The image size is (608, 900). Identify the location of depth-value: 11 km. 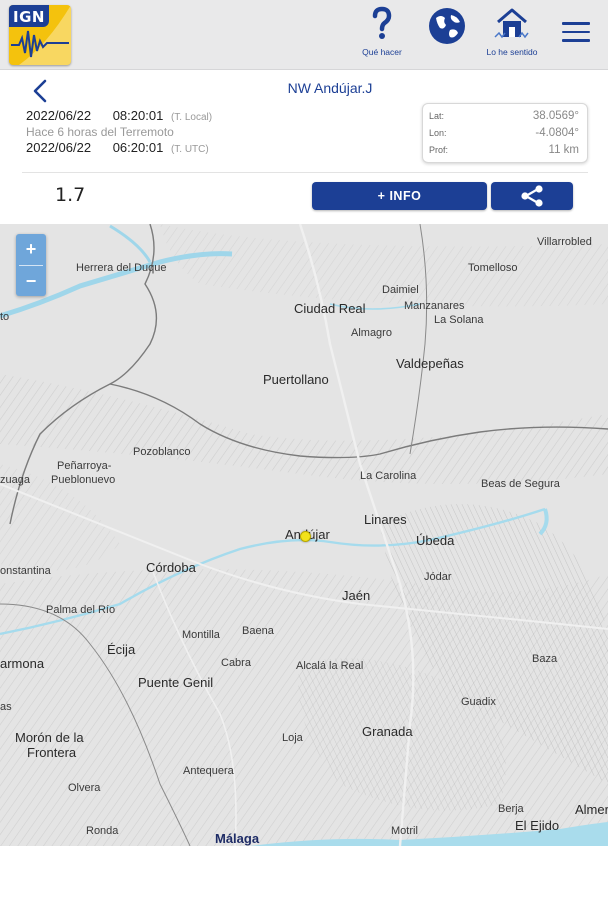
(563, 150).